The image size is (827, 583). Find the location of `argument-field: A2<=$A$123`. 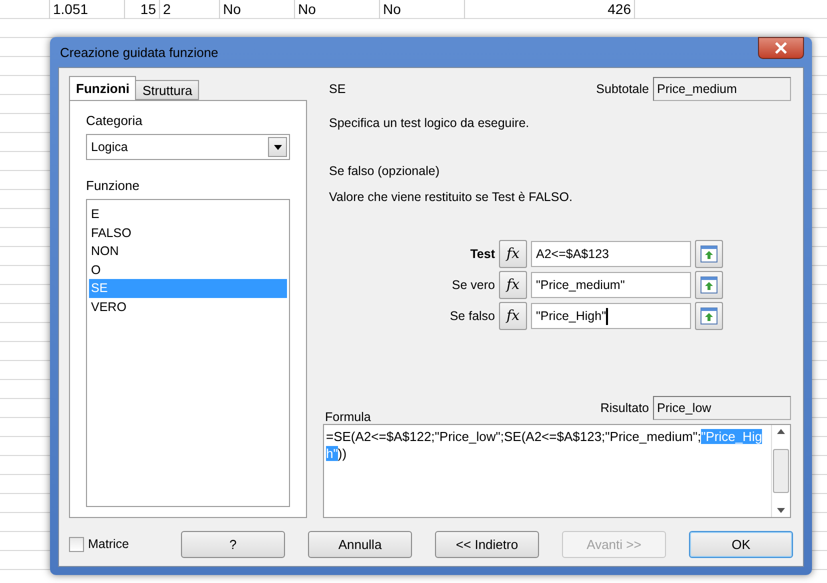

argument-field: A2<=$A$123 is located at coordinates (611, 254).